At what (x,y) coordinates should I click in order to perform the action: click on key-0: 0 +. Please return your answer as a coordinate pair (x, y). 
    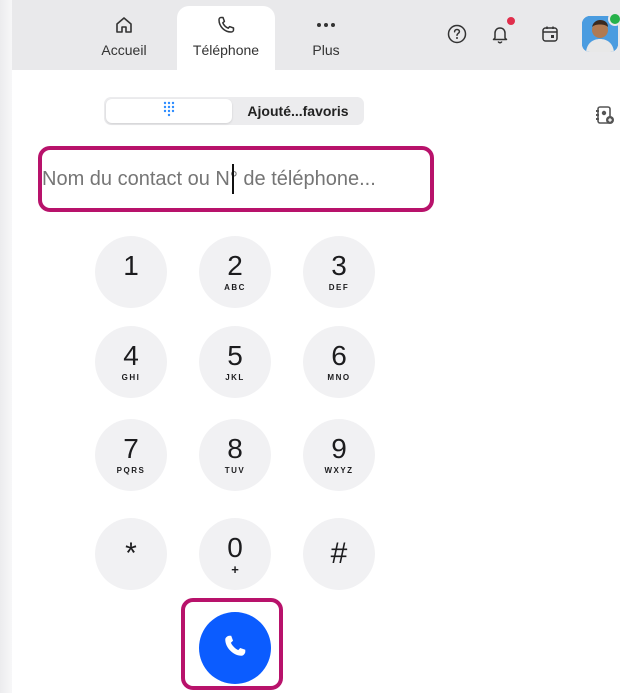
    Looking at the image, I should click on (235, 554).